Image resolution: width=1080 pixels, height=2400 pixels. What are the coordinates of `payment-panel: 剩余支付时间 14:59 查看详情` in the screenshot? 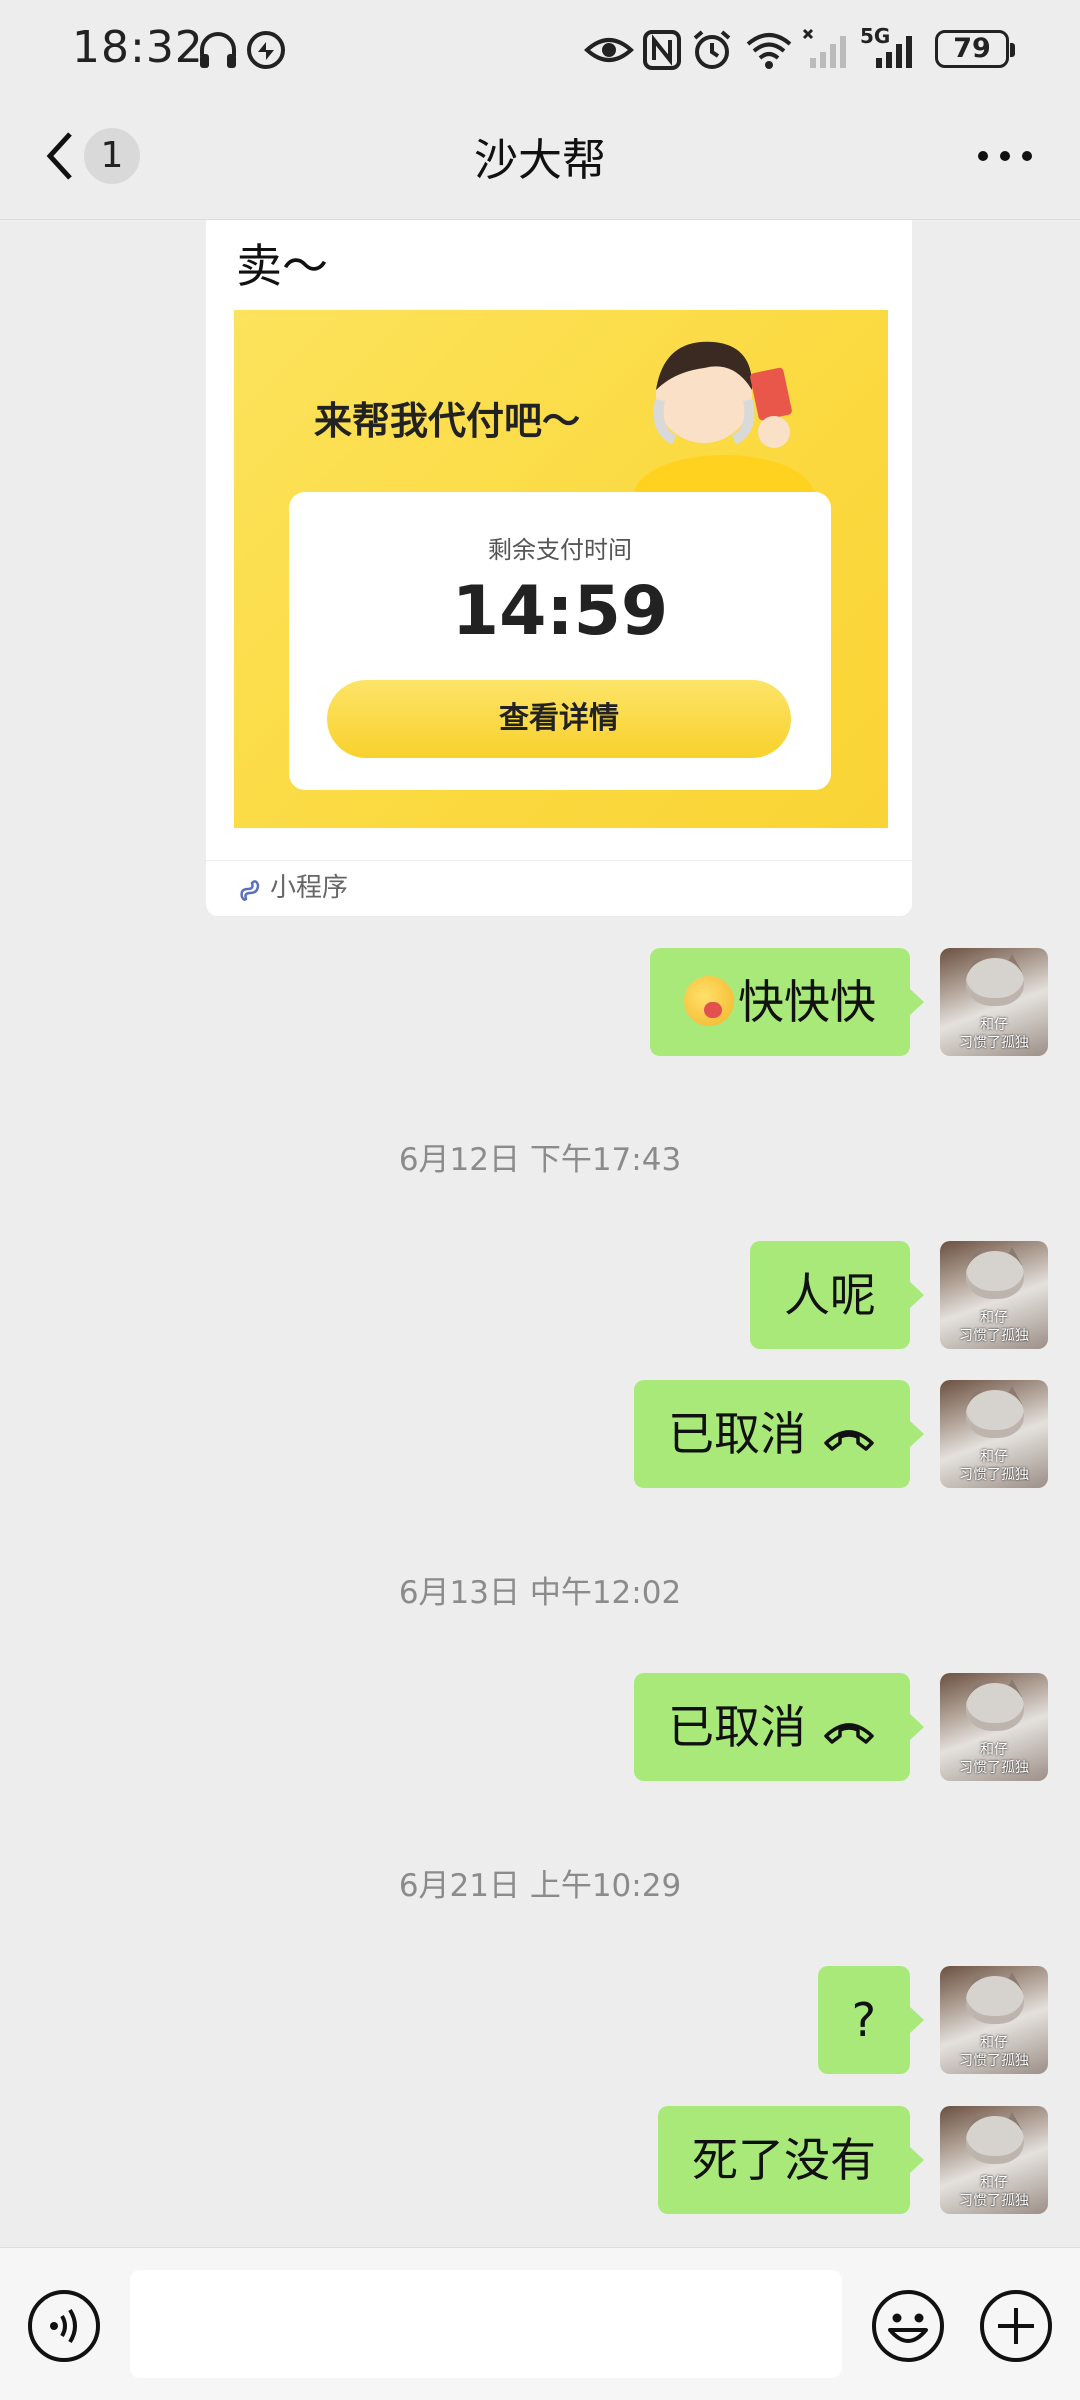 It's located at (560, 641).